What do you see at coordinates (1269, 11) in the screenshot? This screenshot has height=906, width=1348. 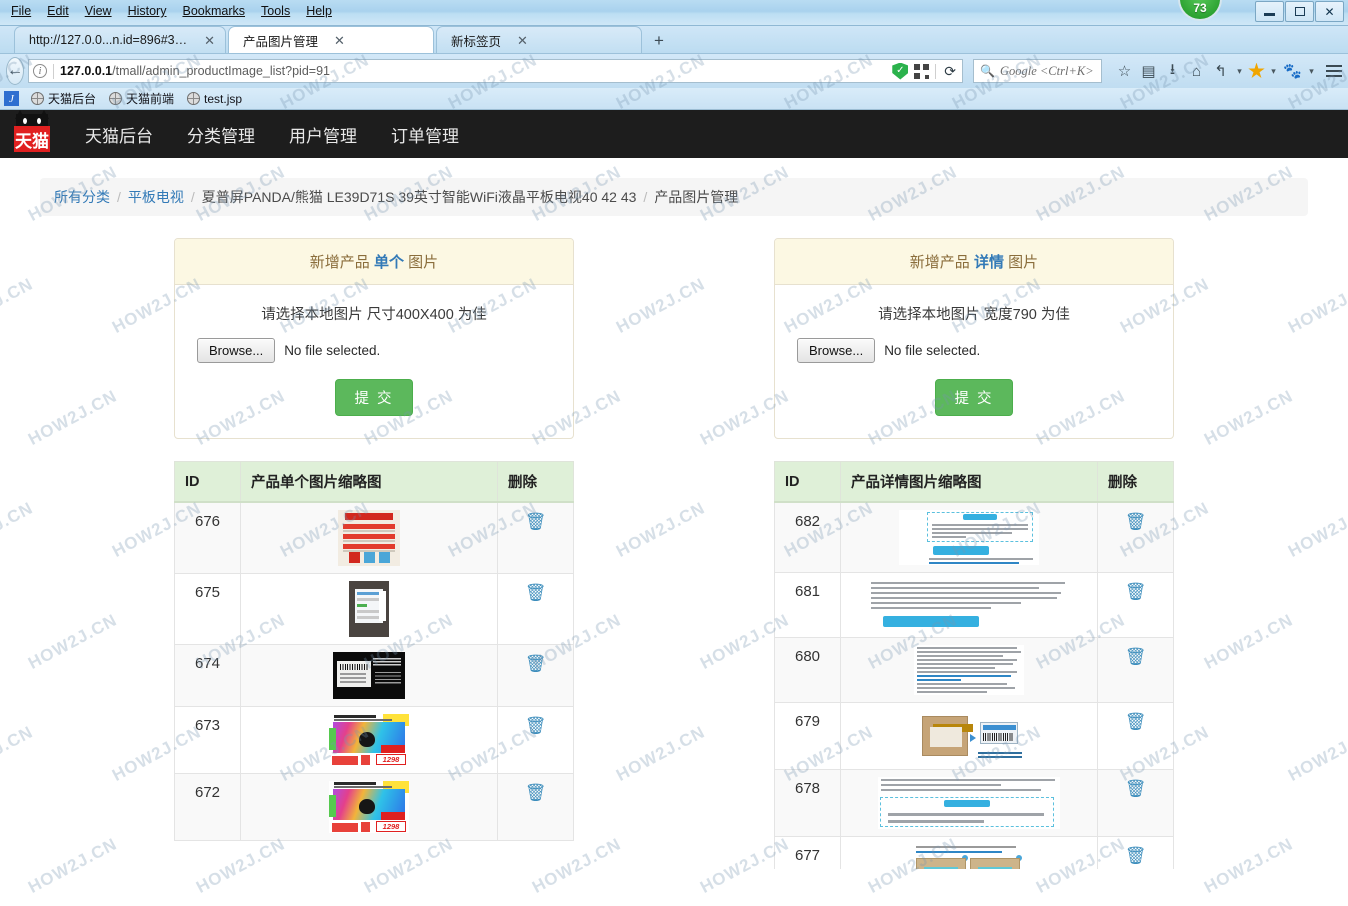 I see `minimize-button` at bounding box center [1269, 11].